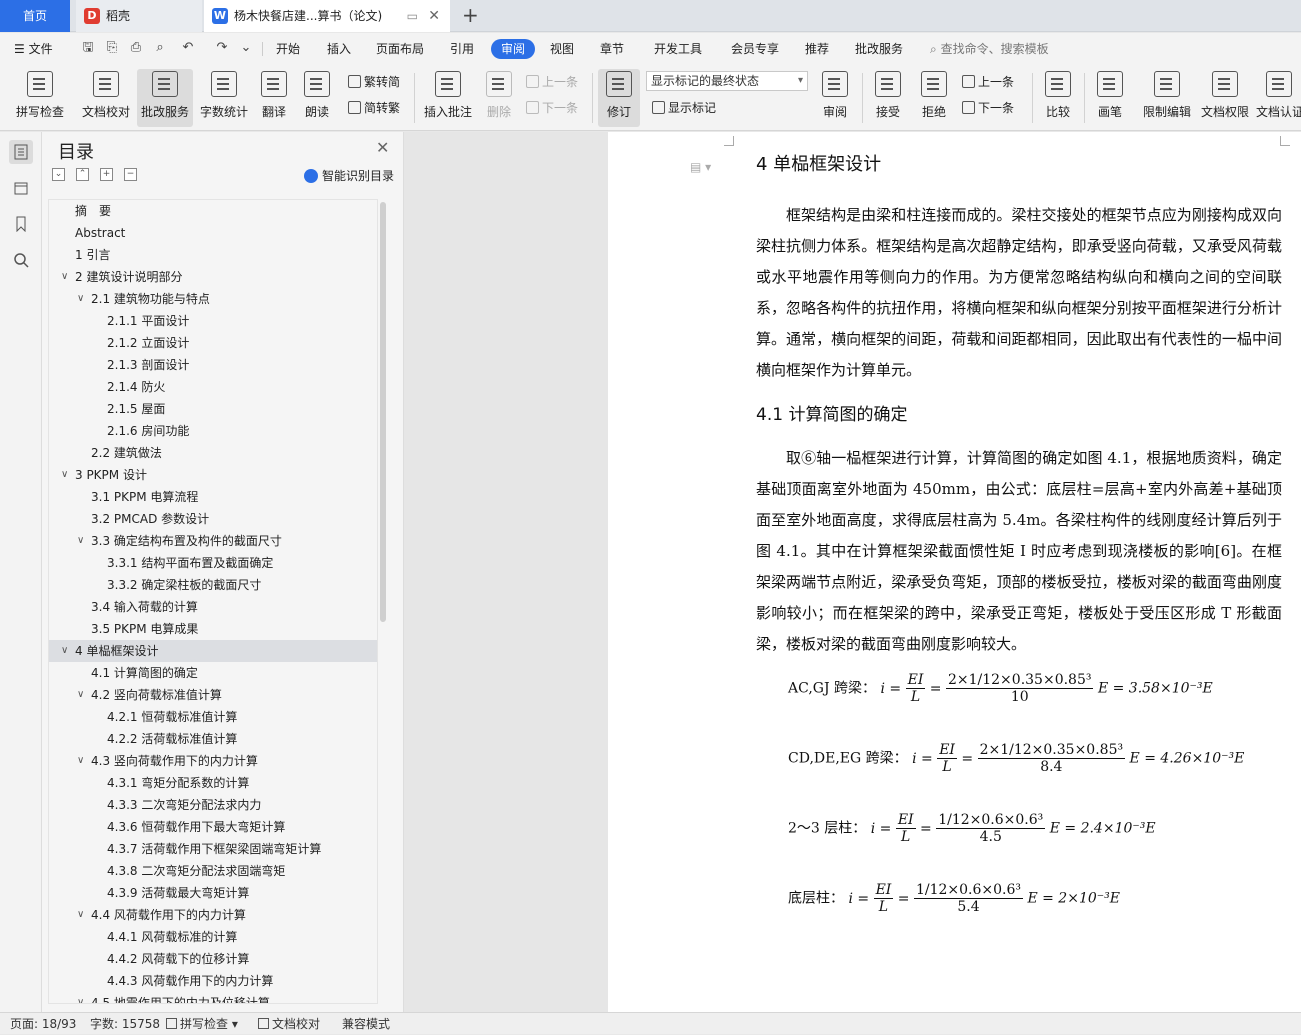 Image resolution: width=1301 pixels, height=1035 pixels. Describe the element at coordinates (499, 98) in the screenshot. I see `delete-comment-button: 删除` at that location.